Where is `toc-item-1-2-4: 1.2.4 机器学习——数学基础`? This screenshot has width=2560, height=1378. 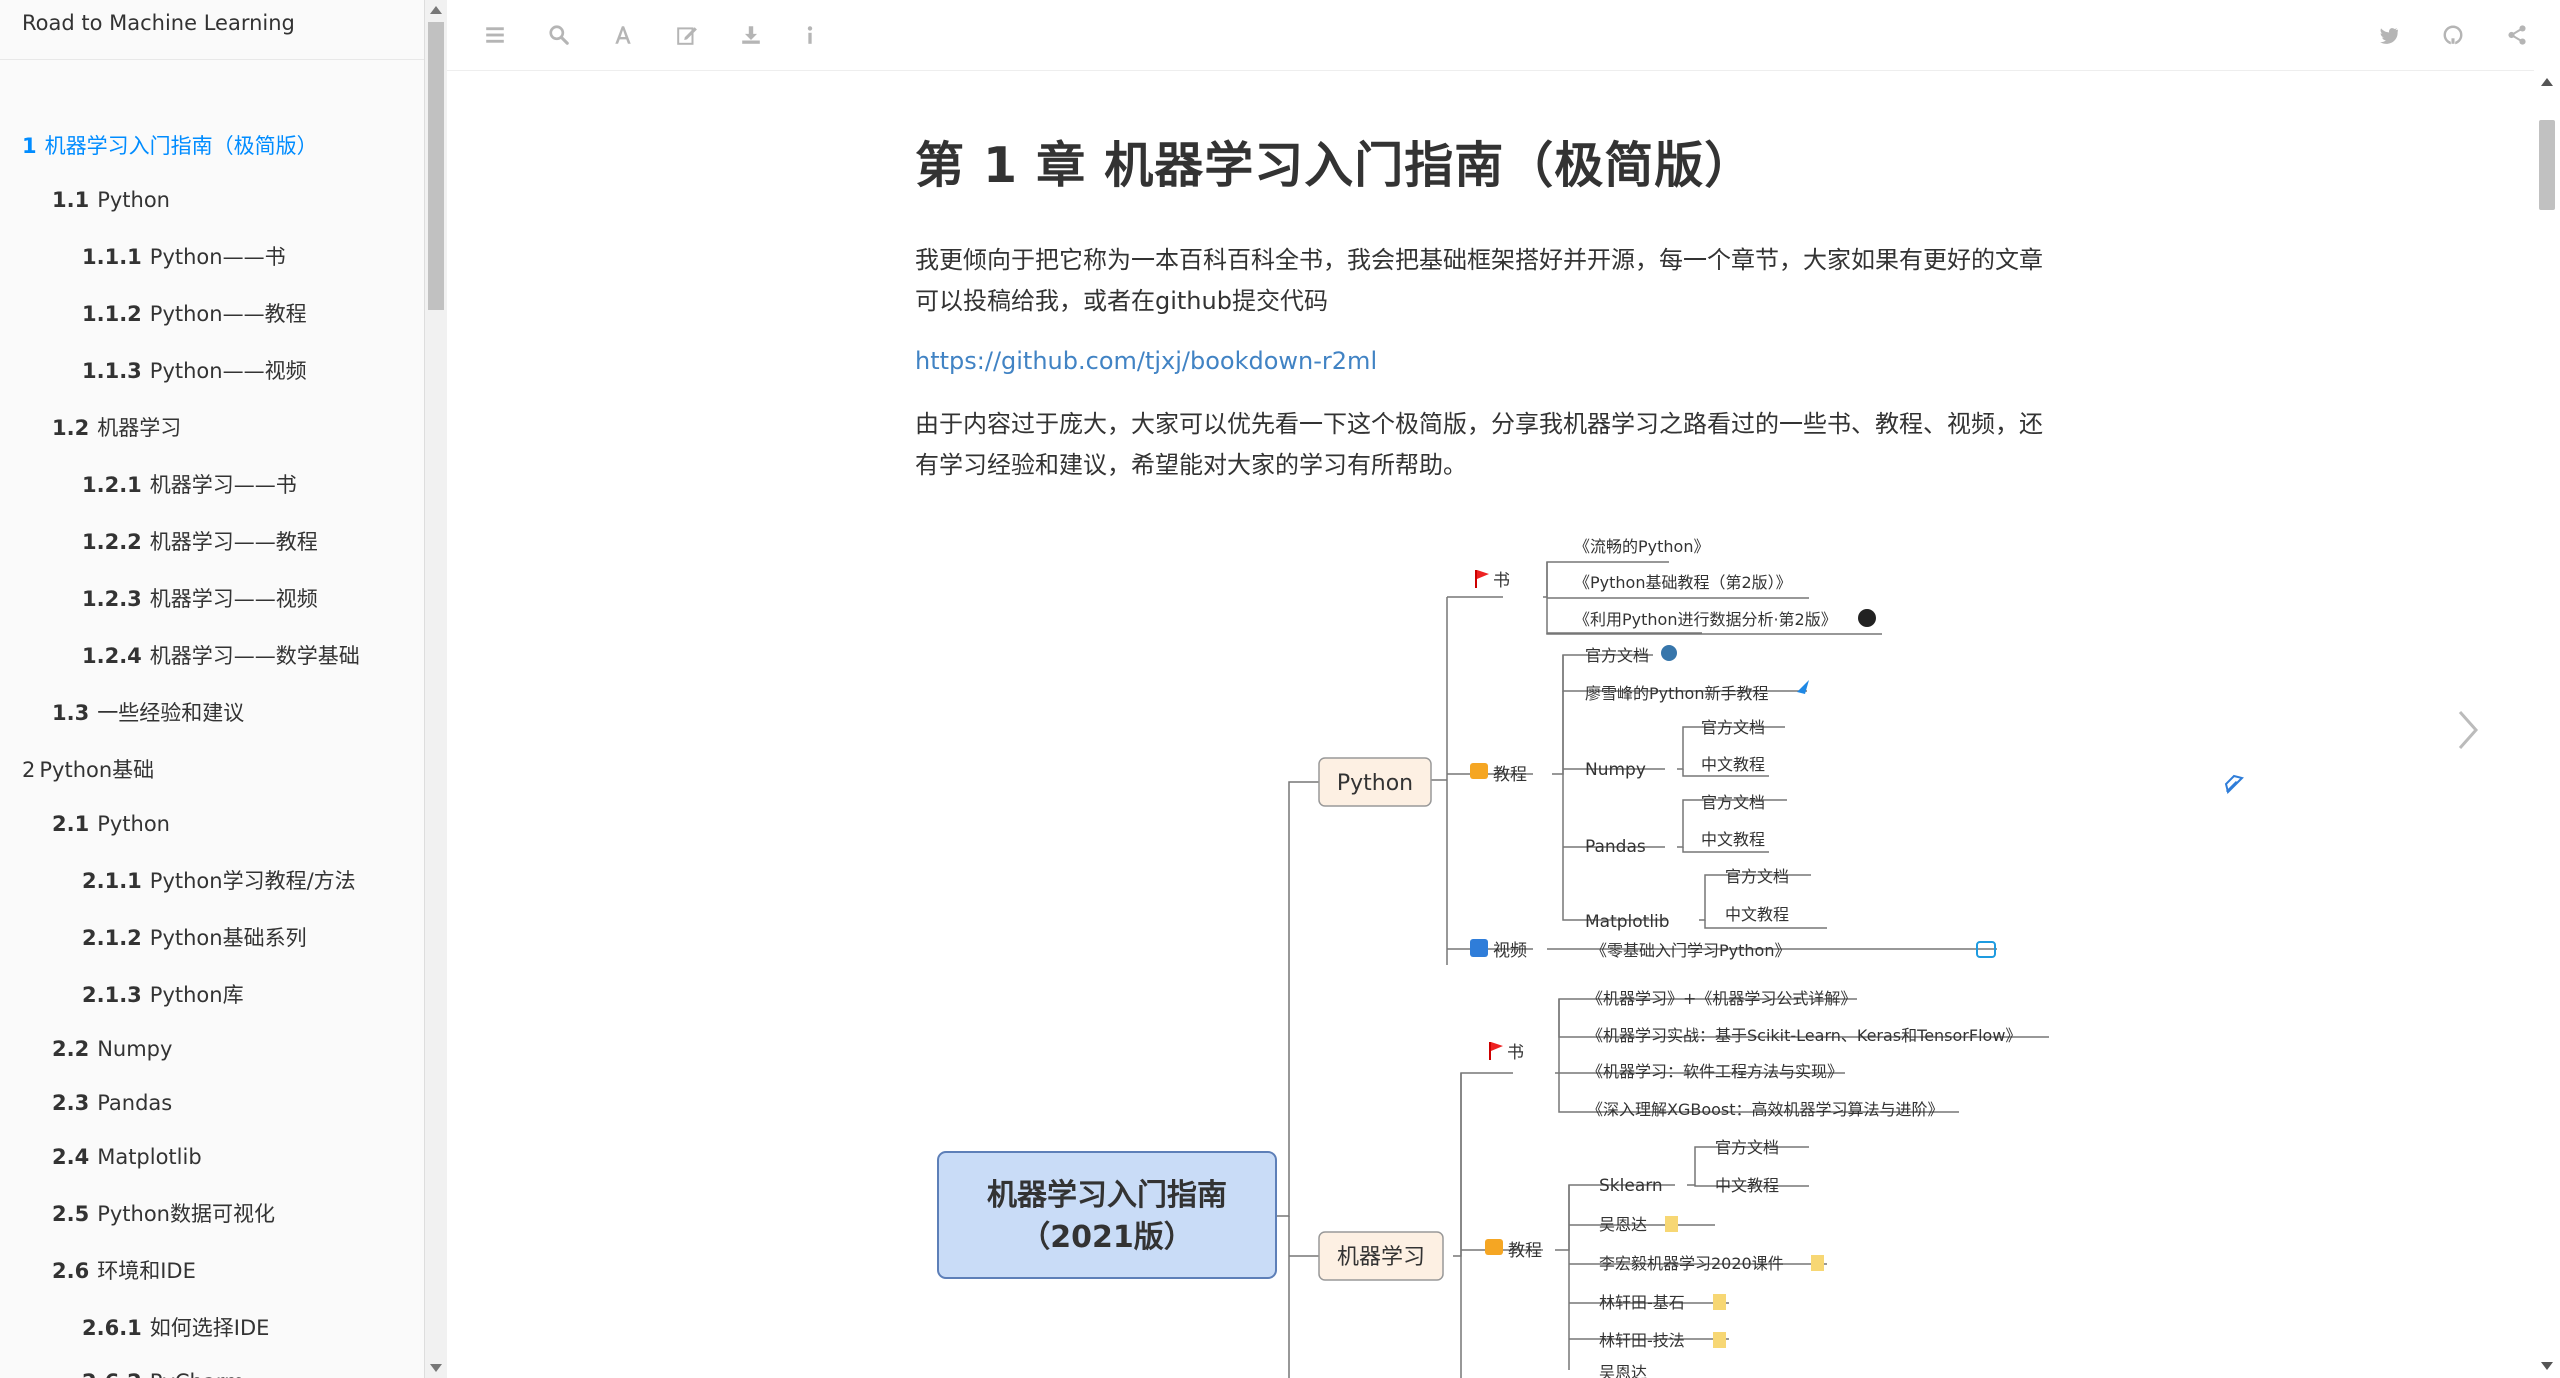 toc-item-1-2-4: 1.2.4 机器学习——数学基础 is located at coordinates (180, 656).